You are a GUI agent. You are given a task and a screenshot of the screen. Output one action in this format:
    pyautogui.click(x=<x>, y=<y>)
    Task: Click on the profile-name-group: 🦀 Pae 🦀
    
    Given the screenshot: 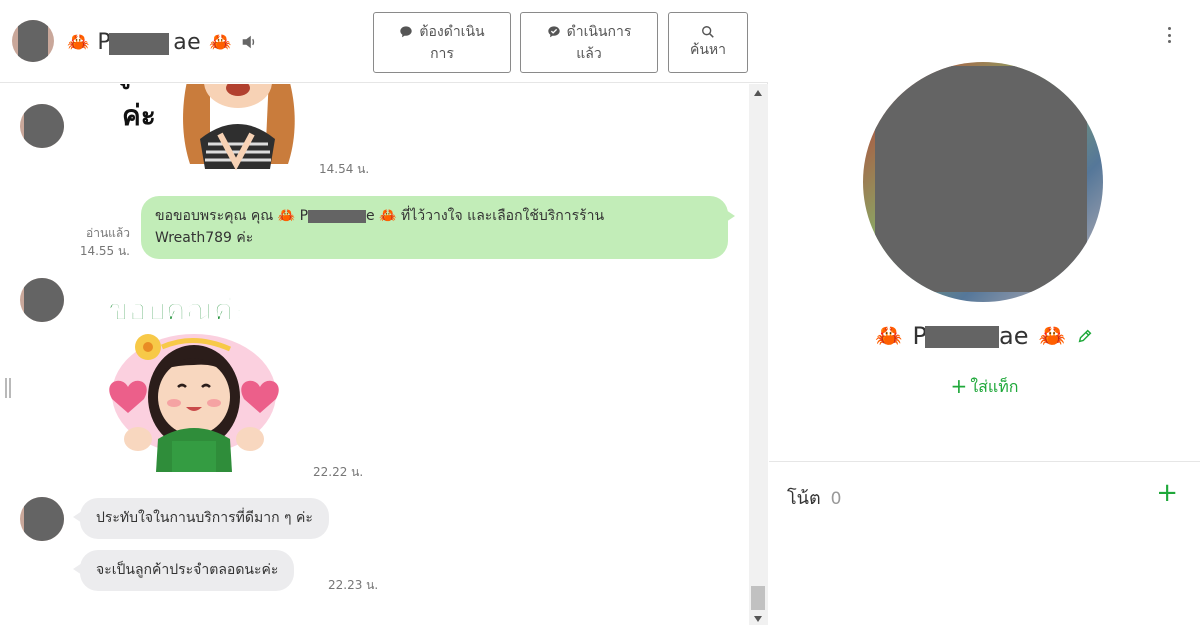 What is the action you would take?
    pyautogui.click(x=984, y=336)
    